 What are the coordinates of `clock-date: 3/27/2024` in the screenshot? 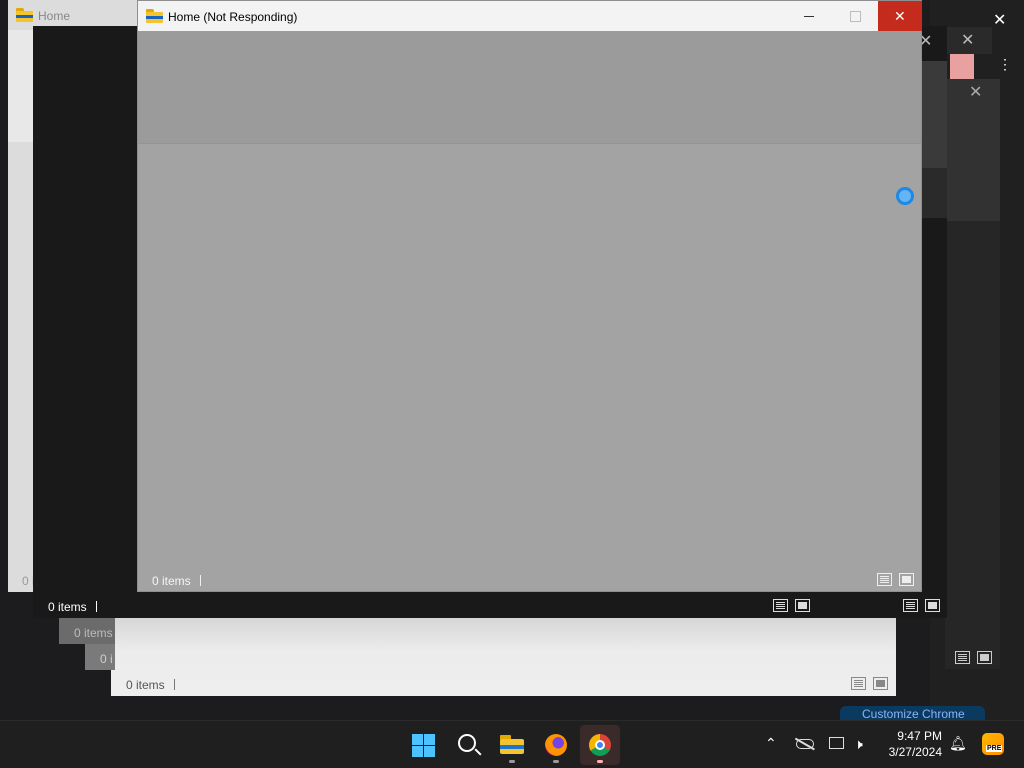 It's located at (915, 752).